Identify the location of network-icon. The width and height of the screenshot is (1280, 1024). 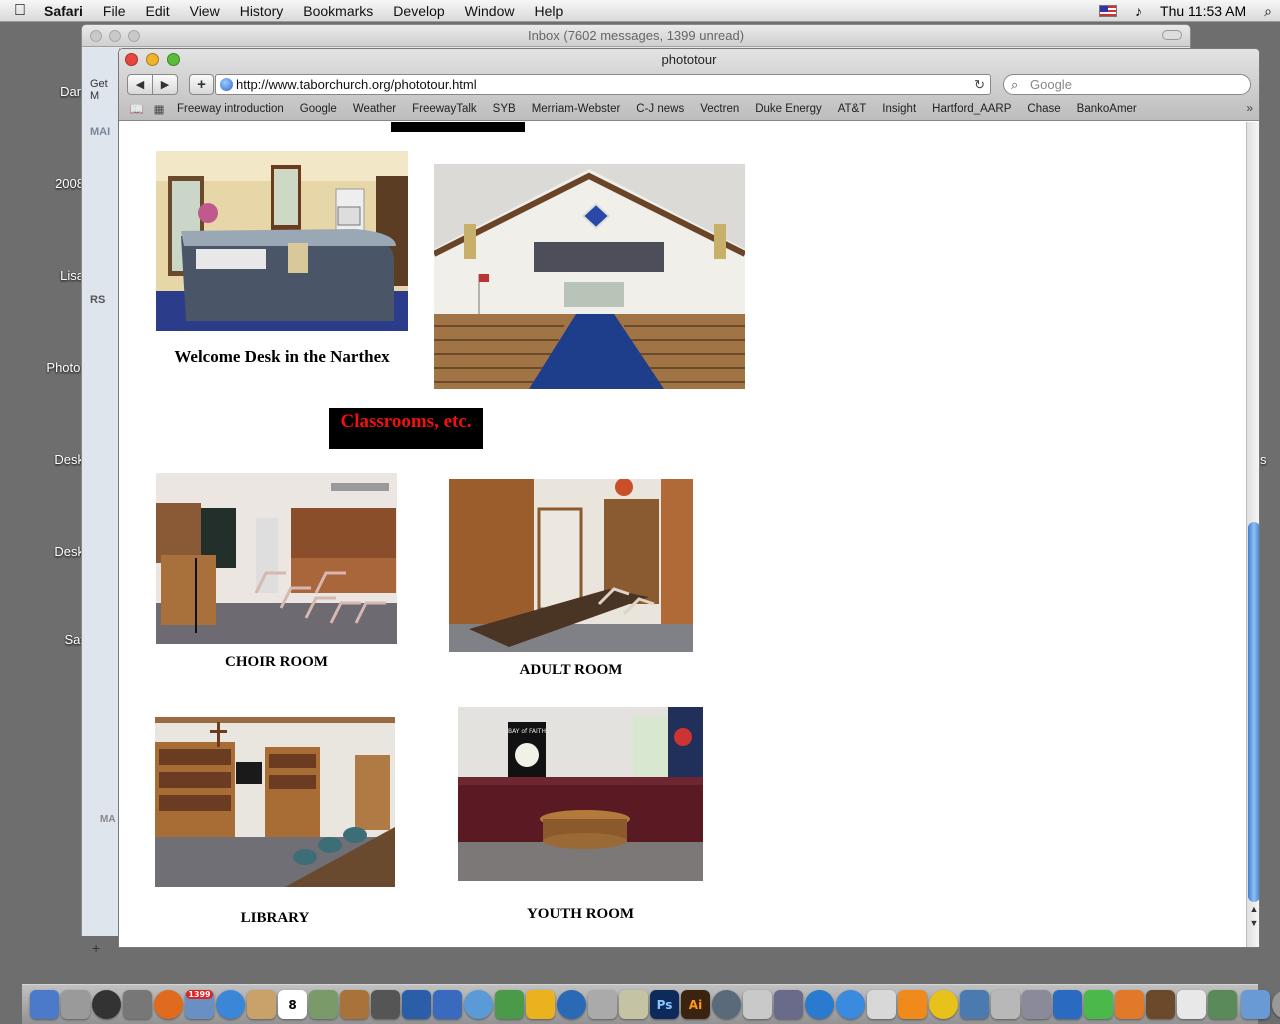
(974, 1004).